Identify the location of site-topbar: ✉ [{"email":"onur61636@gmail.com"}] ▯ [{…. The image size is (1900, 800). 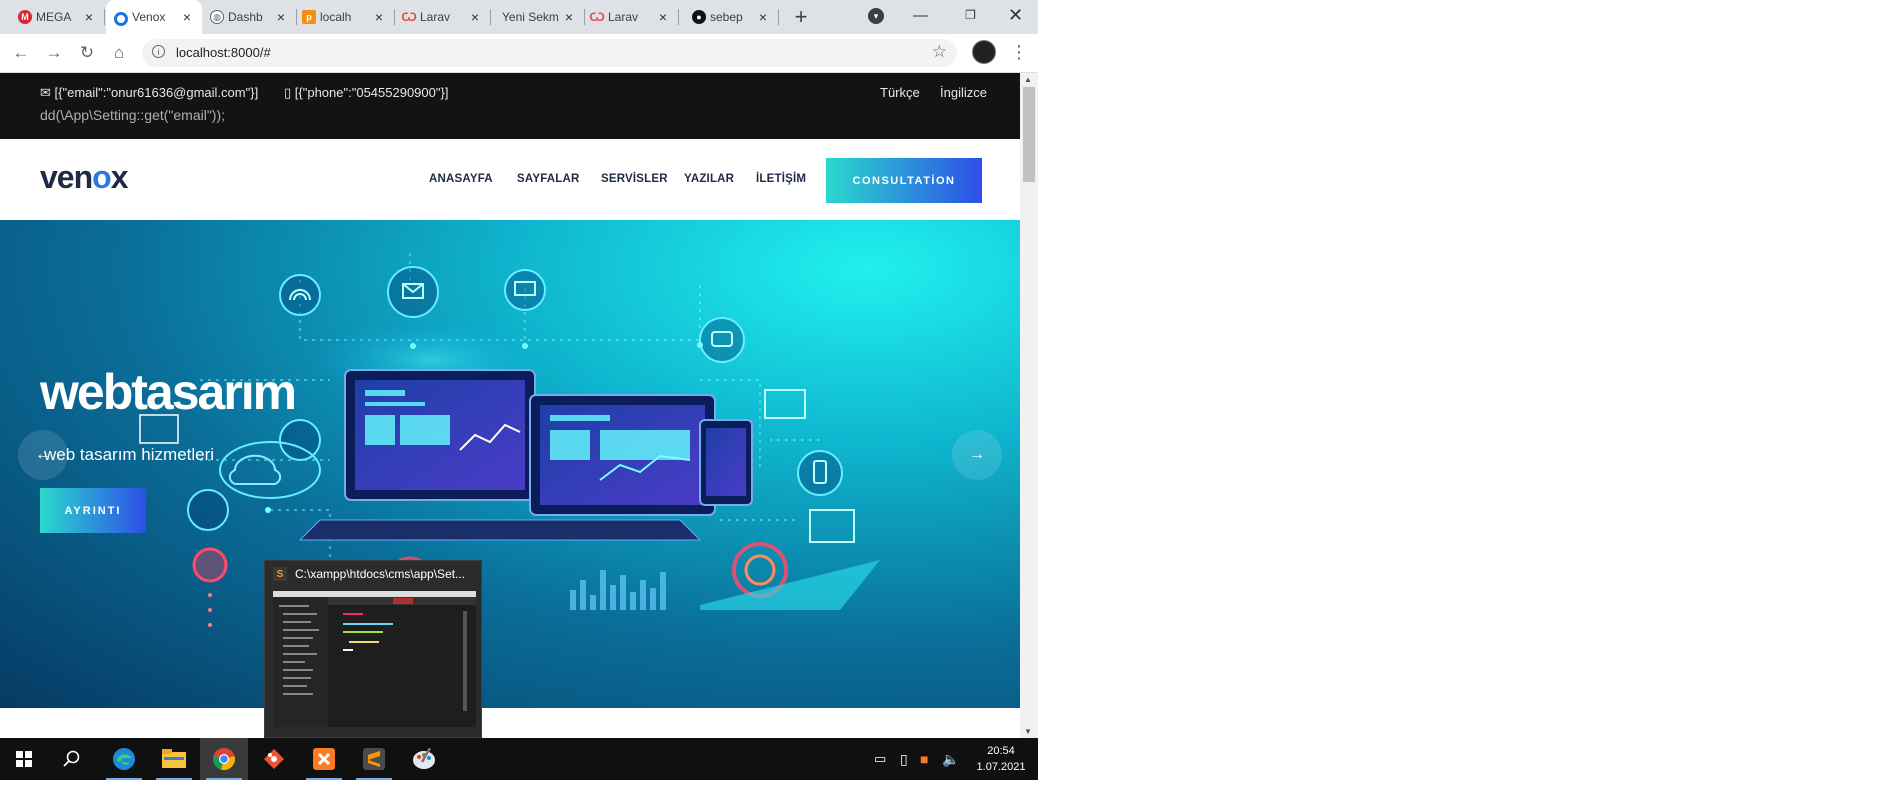
(510, 106).